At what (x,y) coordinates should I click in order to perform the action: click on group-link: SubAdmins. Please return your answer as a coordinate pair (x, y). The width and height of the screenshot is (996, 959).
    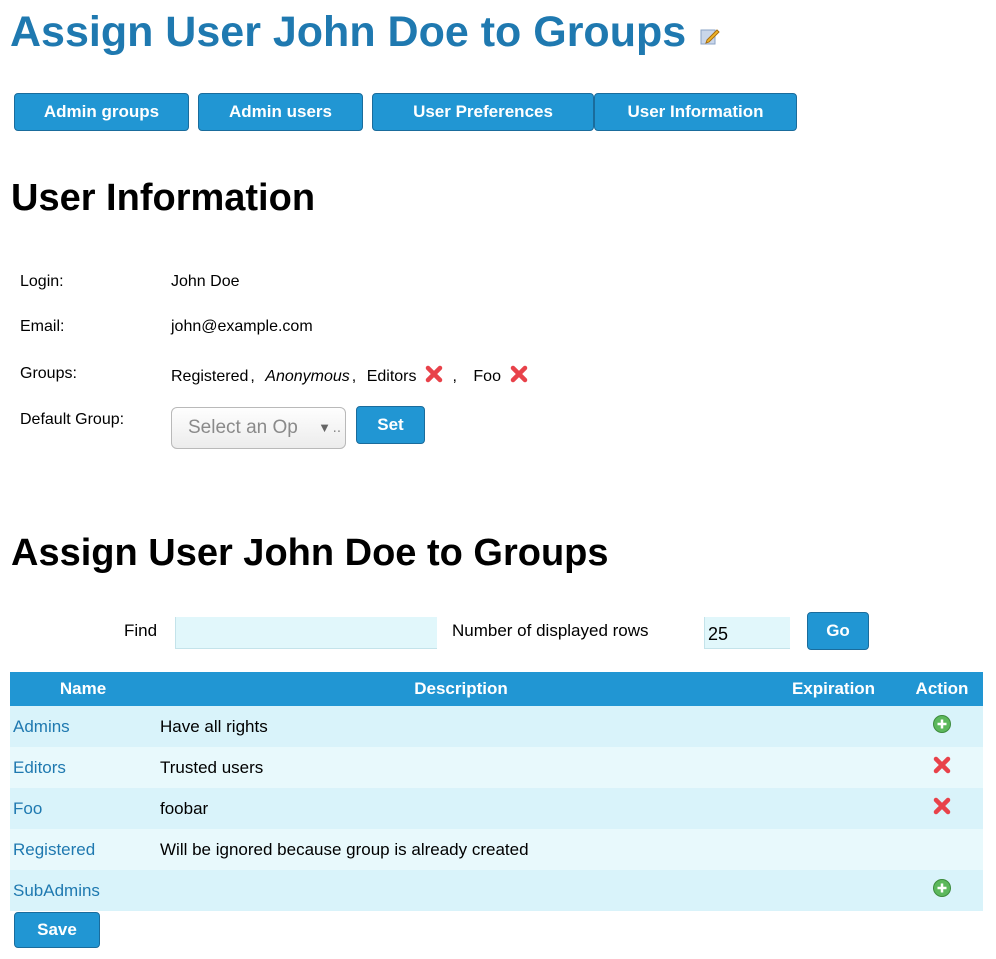
    Looking at the image, I should click on (55, 890).